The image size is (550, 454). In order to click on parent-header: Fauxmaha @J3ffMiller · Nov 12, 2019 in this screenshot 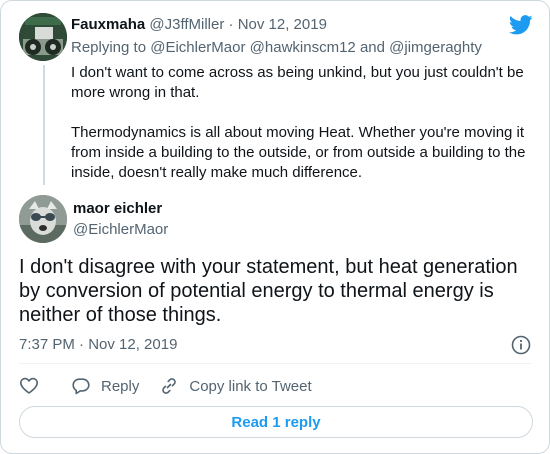, I will do `click(199, 25)`.